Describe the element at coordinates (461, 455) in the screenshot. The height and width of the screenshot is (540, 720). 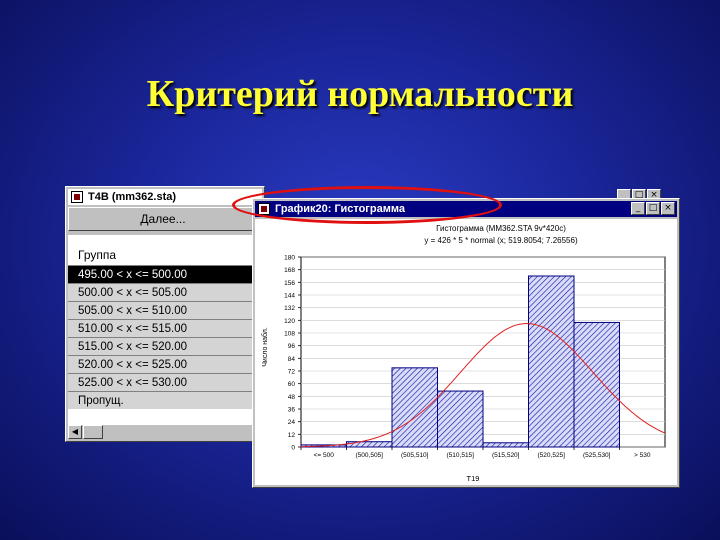
I see `x-tick-label: (510,515]` at that location.